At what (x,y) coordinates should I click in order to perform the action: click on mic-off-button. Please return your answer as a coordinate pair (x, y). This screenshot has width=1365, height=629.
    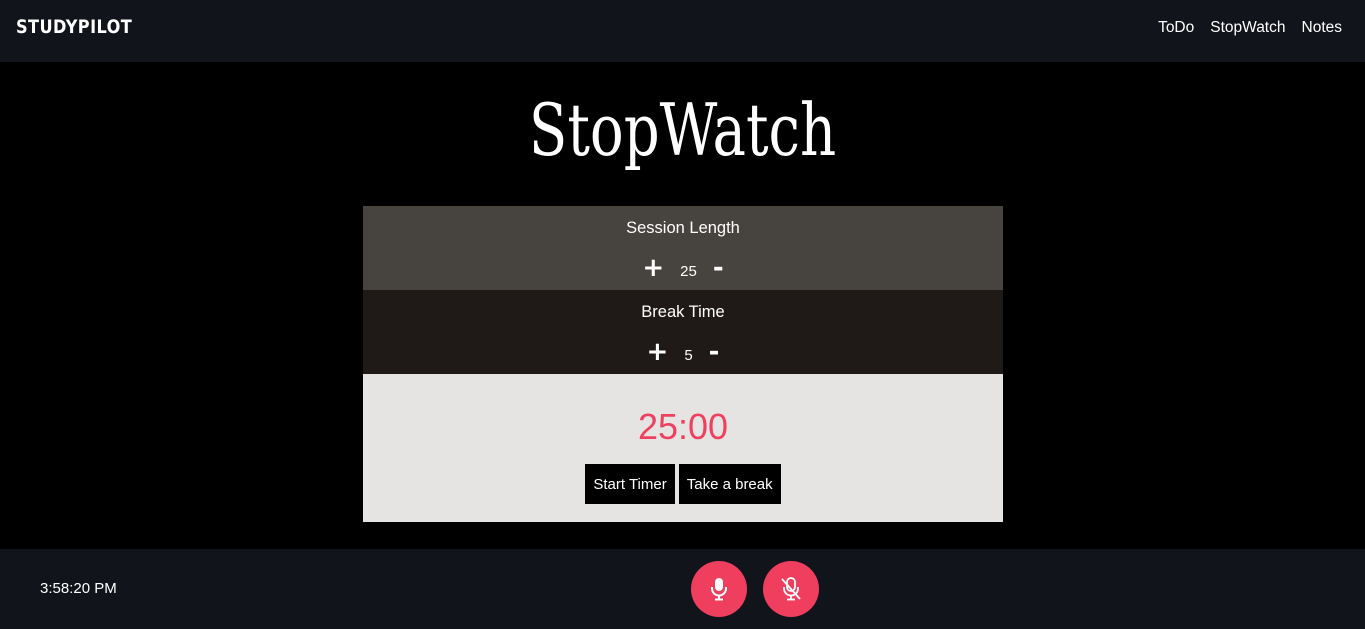
    Looking at the image, I should click on (791, 589).